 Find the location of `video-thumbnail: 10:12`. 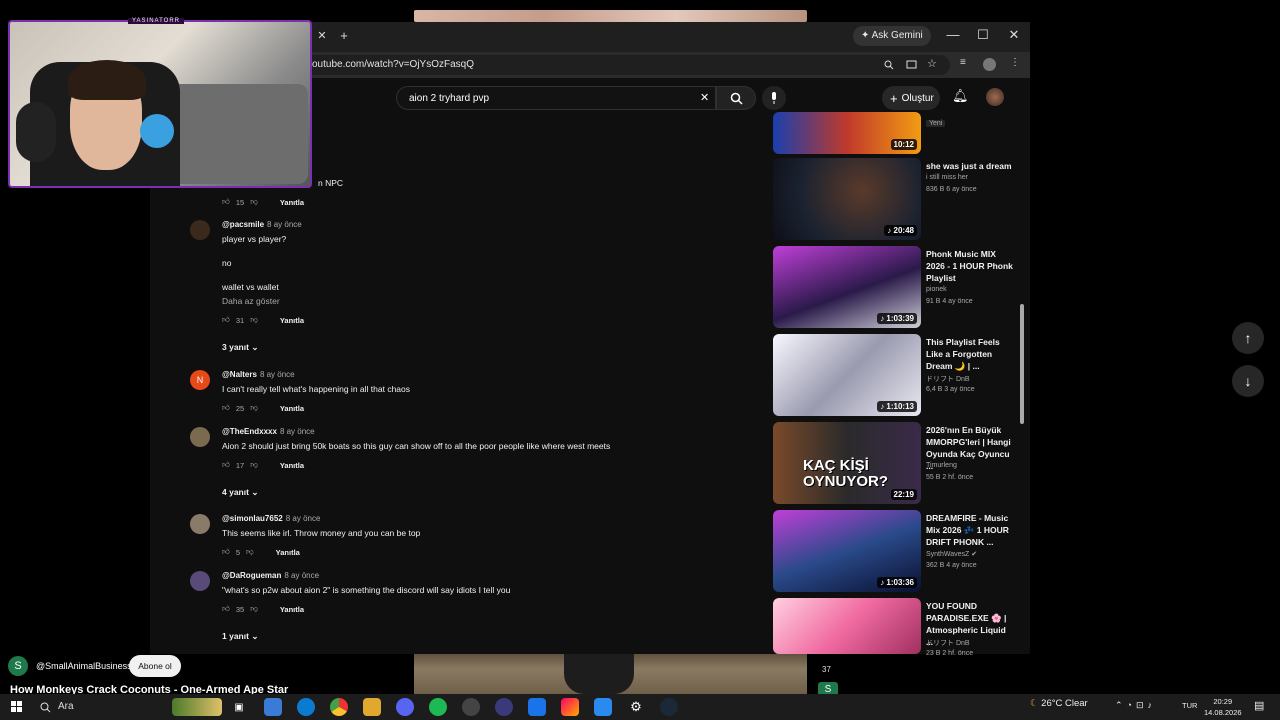

video-thumbnail: 10:12 is located at coordinates (847, 133).